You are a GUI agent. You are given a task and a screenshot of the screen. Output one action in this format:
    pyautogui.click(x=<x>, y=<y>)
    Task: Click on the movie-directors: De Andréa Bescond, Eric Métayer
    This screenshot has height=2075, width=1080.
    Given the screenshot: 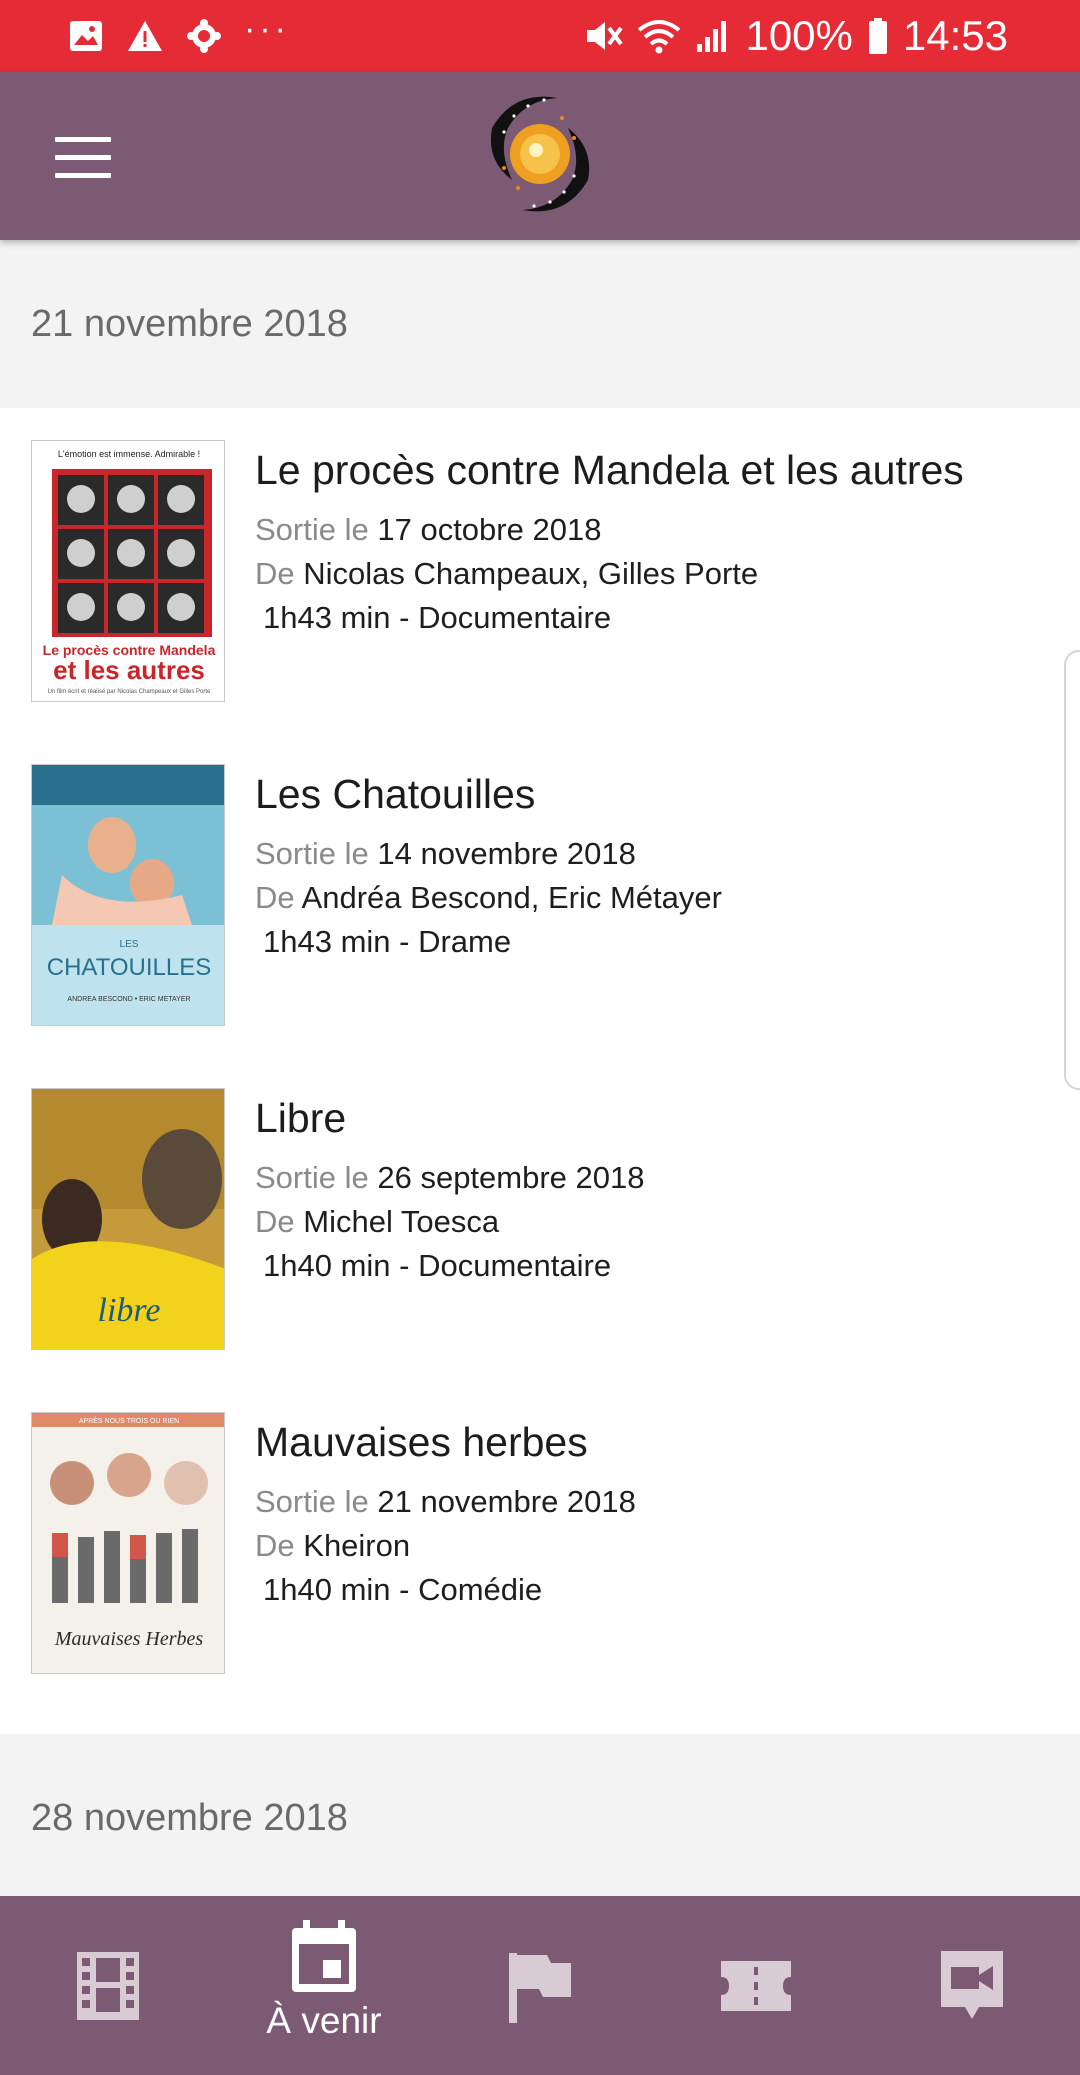 What is the action you would take?
    pyautogui.click(x=657, y=898)
    